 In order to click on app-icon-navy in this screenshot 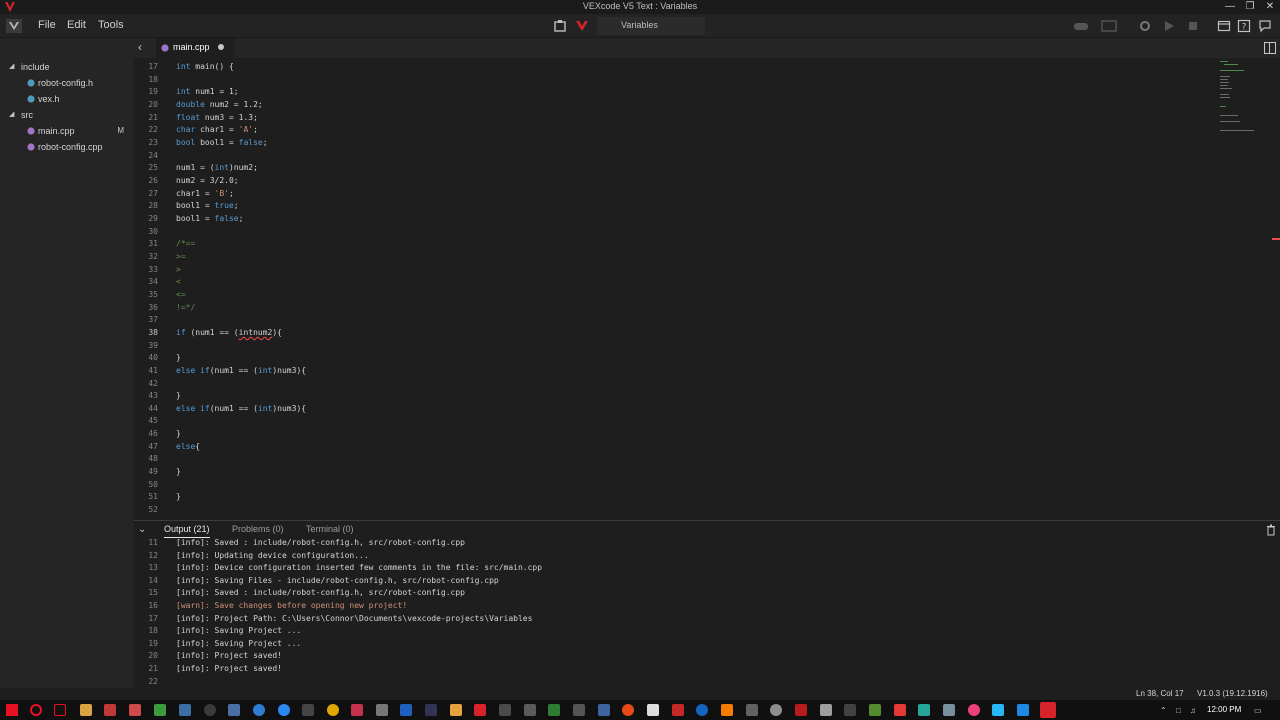, I will do `click(431, 710)`.